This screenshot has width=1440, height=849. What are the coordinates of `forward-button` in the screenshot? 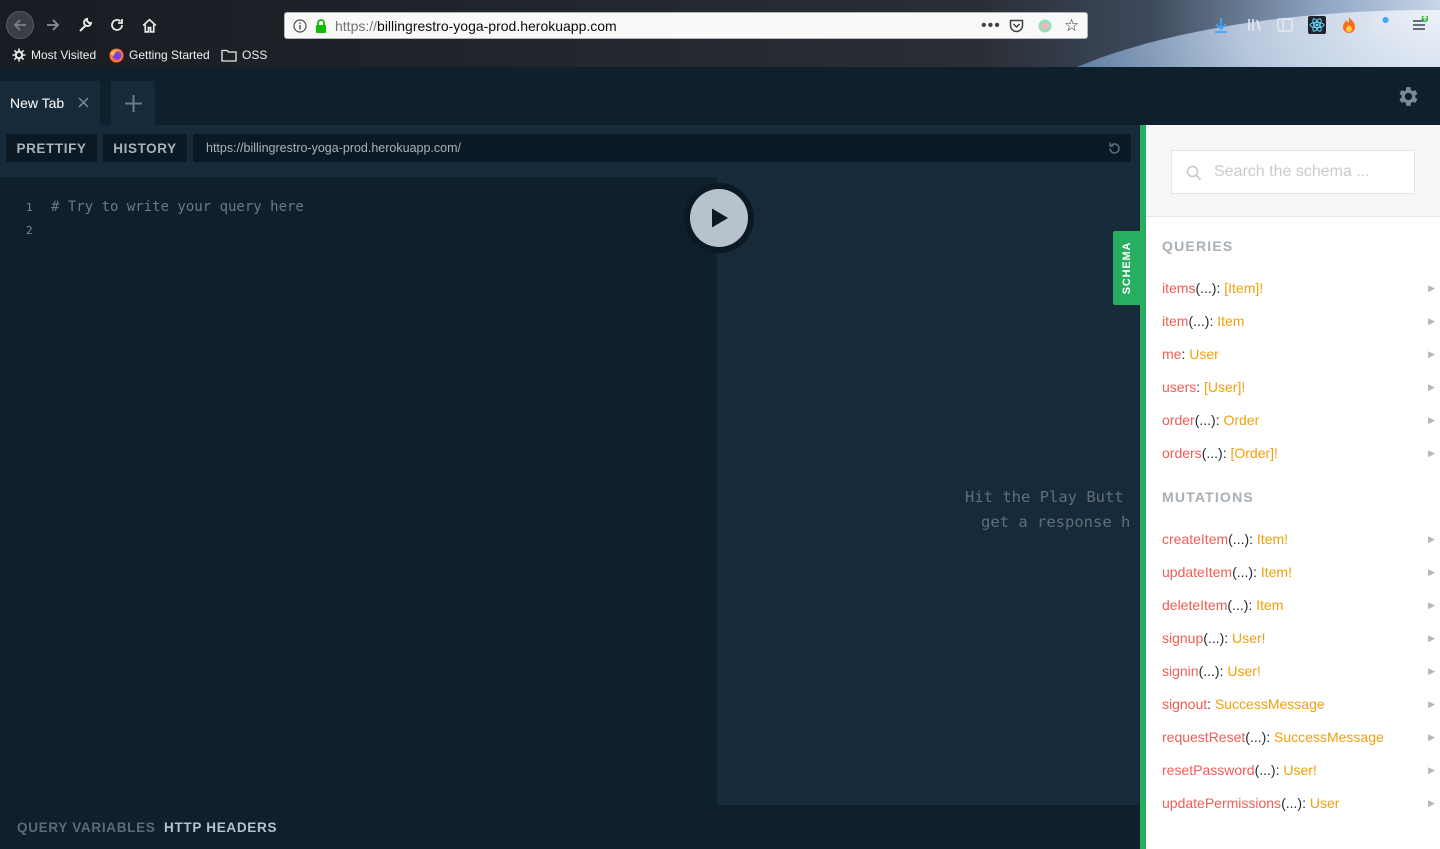 It's located at (53, 25).